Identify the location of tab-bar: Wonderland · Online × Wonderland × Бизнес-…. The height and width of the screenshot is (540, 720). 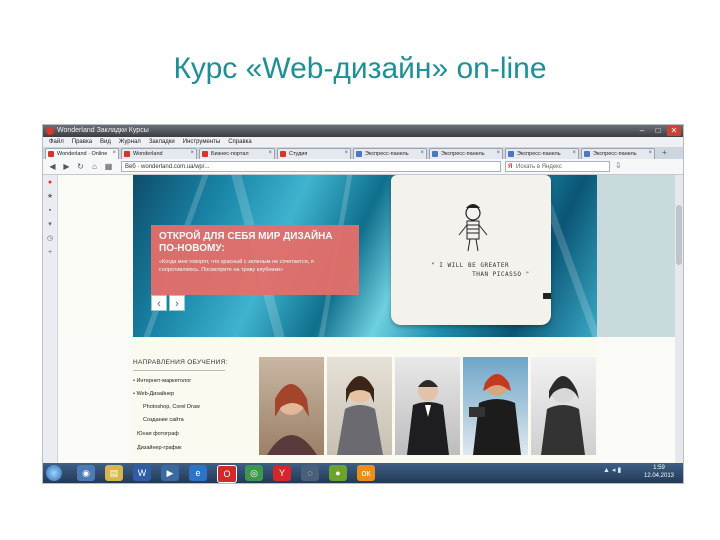
(363, 153).